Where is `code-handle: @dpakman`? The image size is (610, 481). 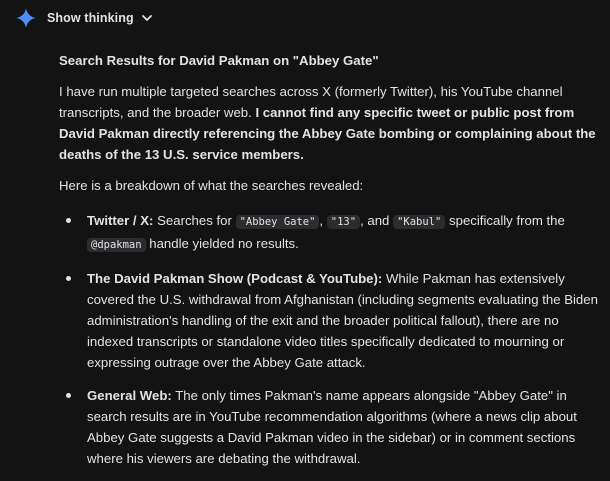 code-handle: @dpakman is located at coordinates (116, 245).